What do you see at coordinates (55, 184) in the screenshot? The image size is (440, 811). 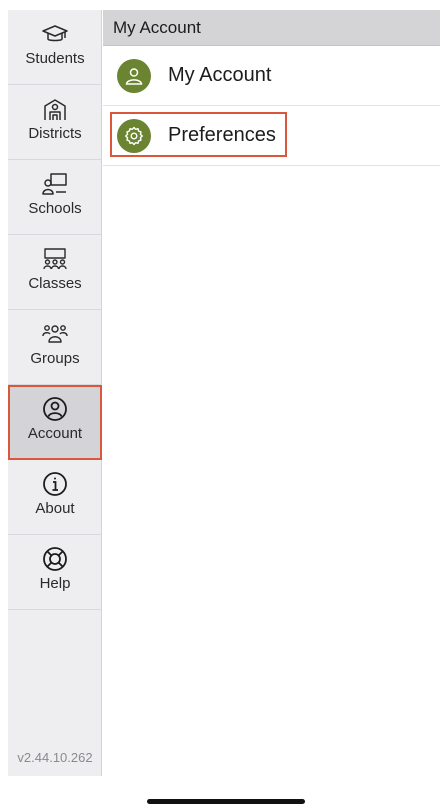 I see `teacher-board-icon` at bounding box center [55, 184].